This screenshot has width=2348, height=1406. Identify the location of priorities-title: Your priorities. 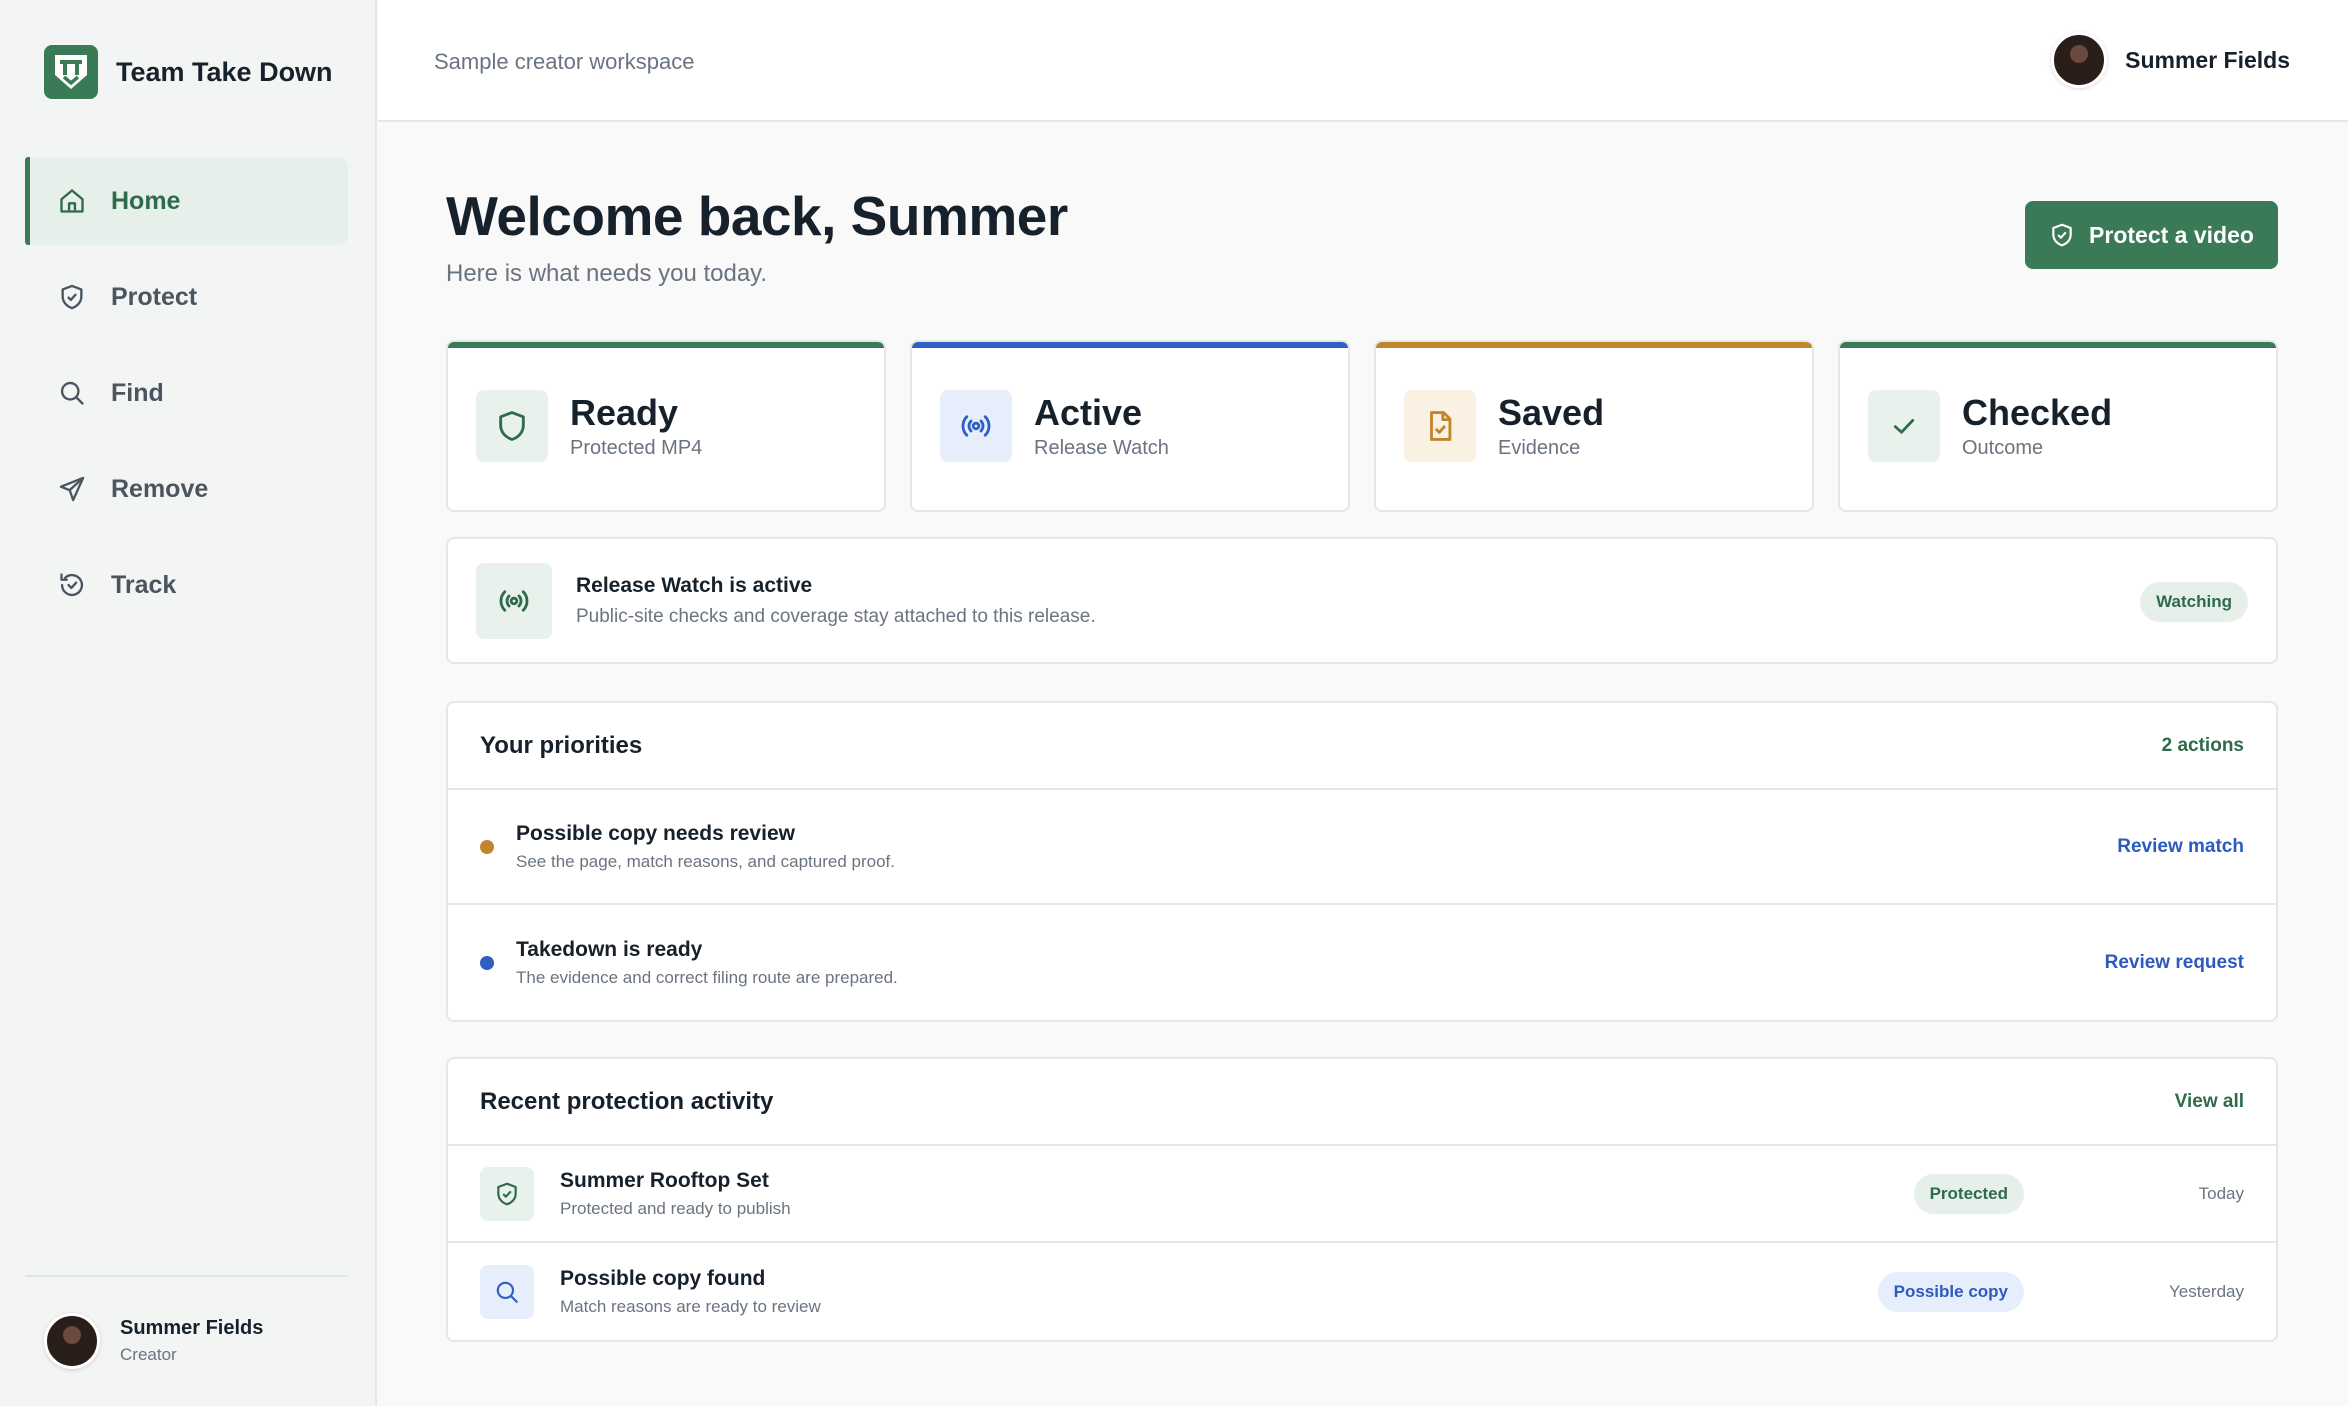
(561, 745).